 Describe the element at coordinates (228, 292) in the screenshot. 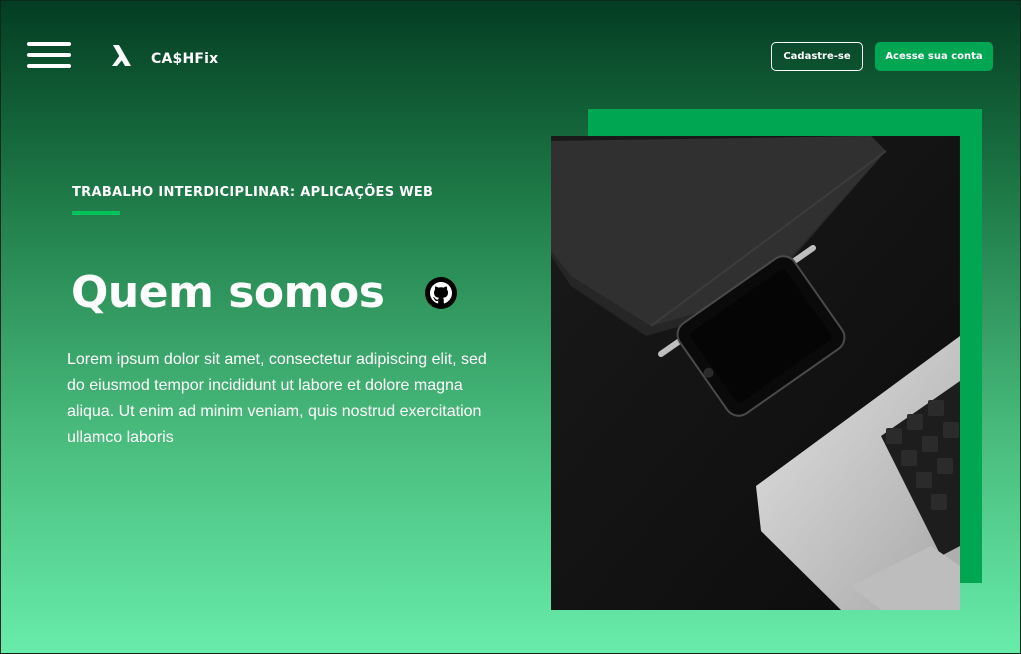

I see `page-title: Quem somos` at that location.